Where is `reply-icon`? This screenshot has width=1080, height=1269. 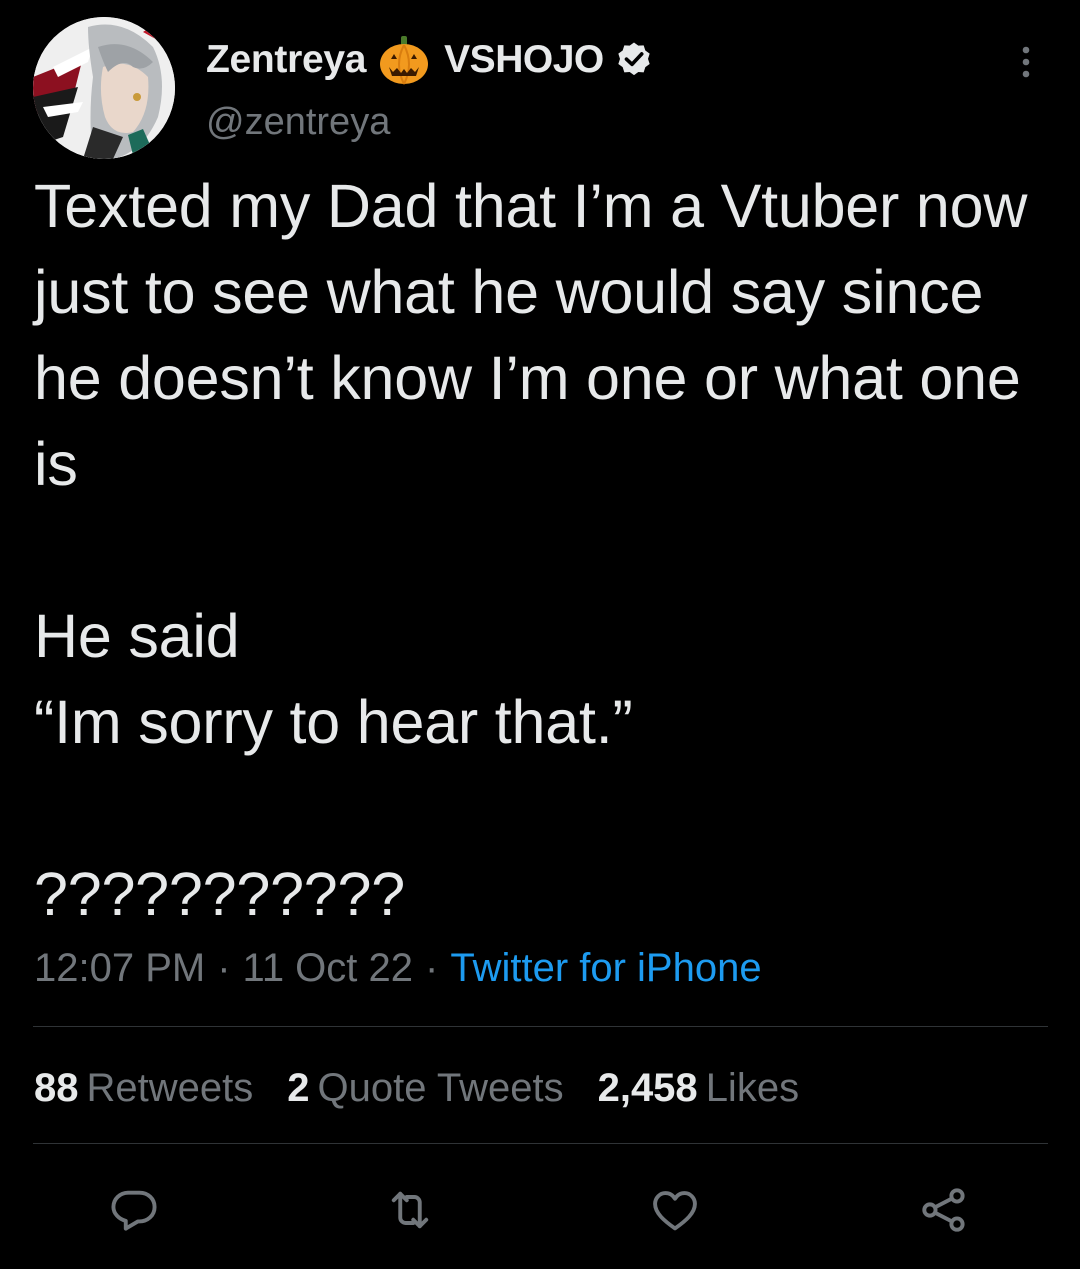
reply-icon is located at coordinates (134, 1210).